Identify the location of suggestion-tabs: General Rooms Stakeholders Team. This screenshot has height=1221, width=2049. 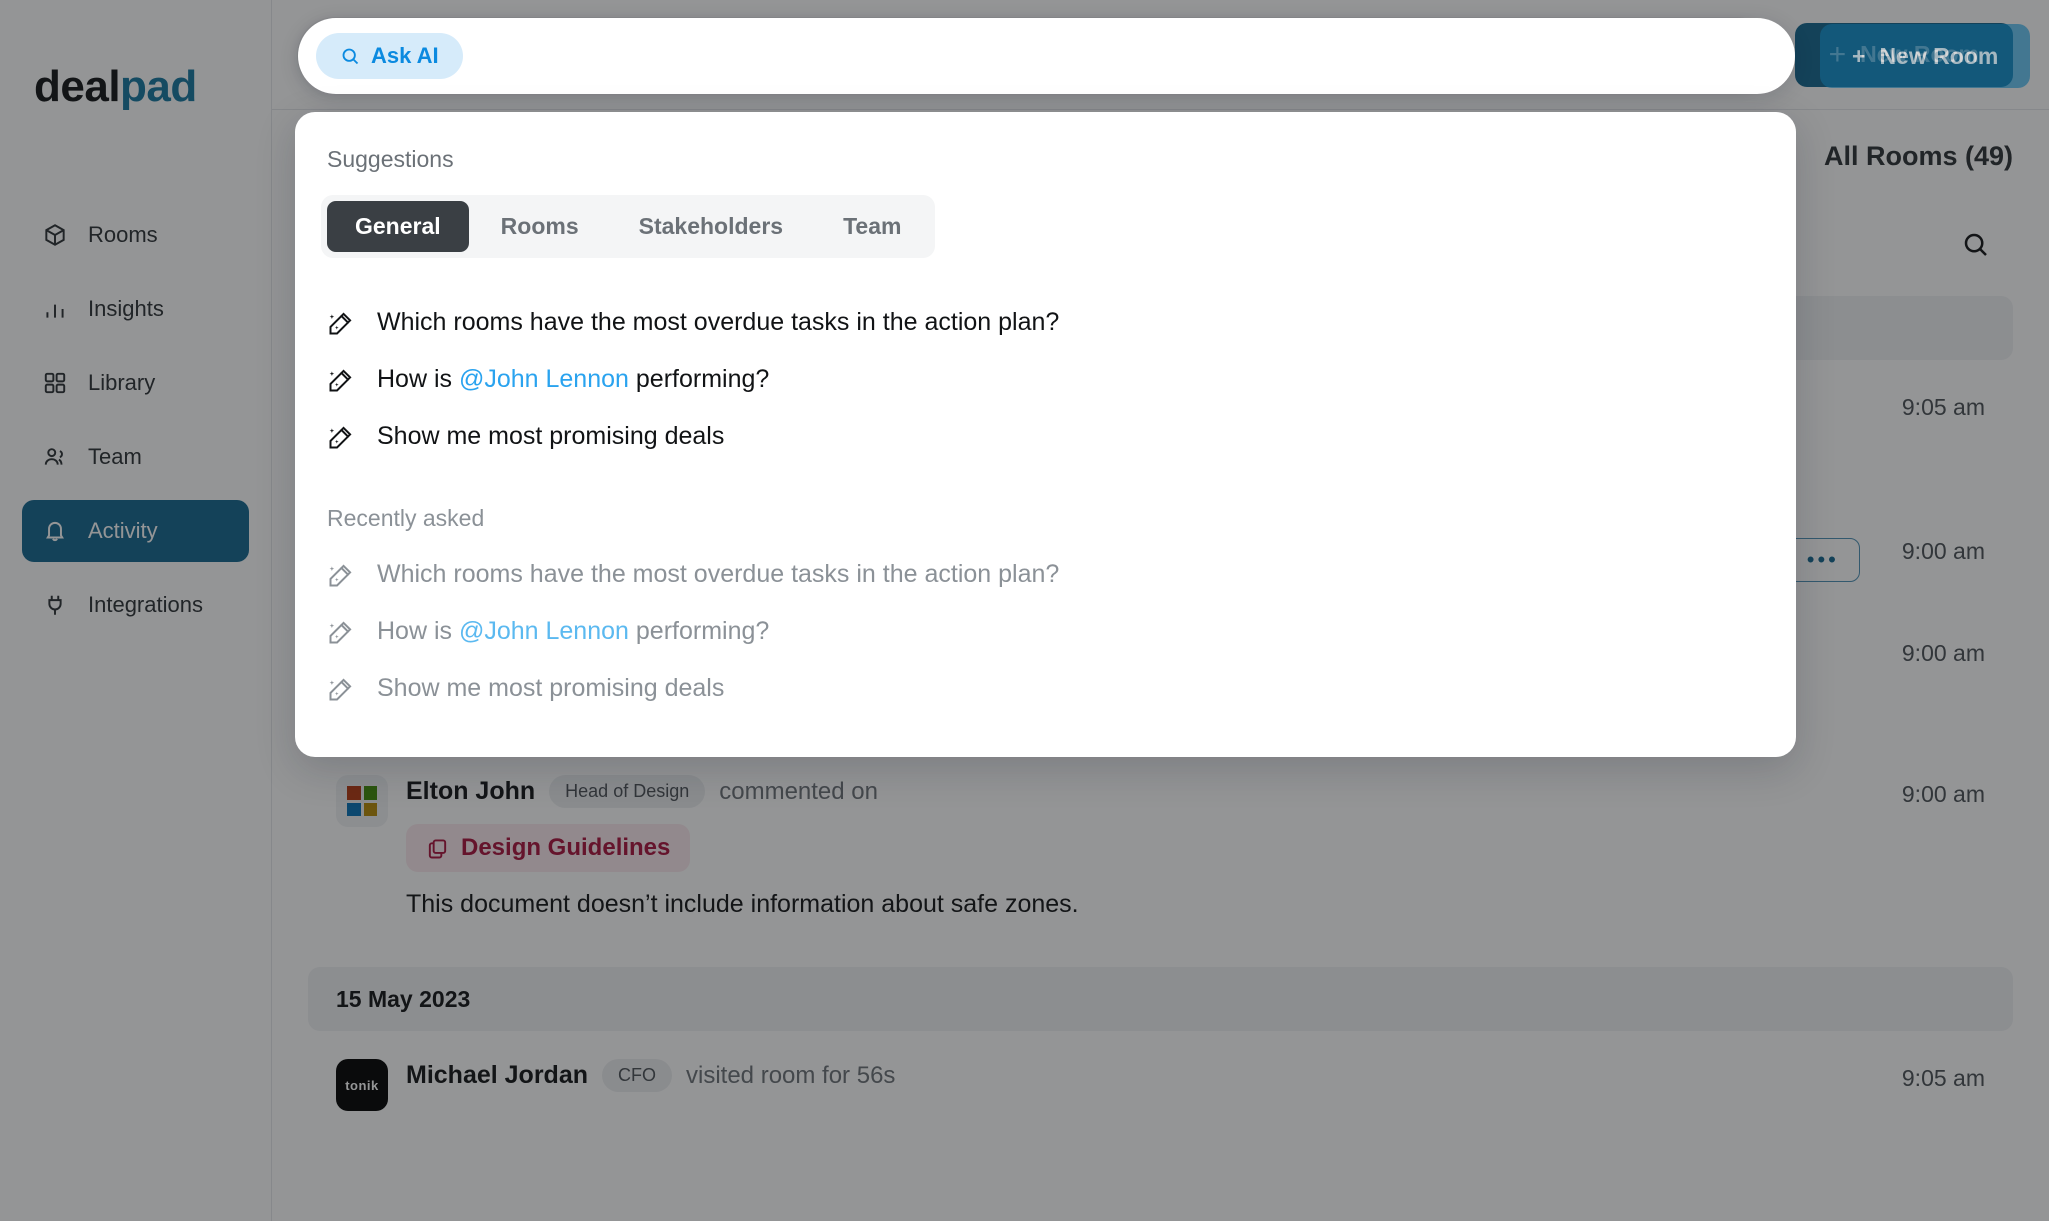
(628, 226).